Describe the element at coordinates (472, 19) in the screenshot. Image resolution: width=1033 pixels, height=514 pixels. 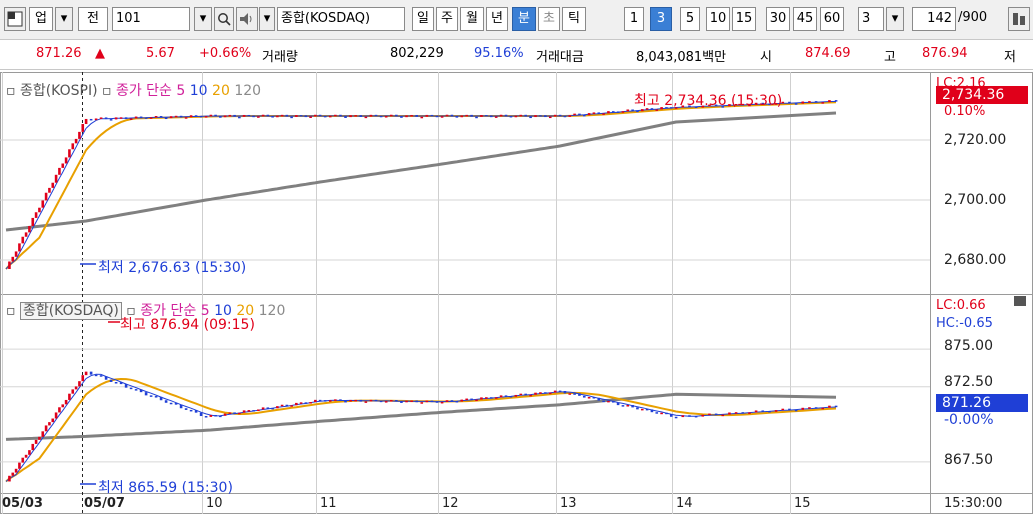
I see `period-month-button: 월` at that location.